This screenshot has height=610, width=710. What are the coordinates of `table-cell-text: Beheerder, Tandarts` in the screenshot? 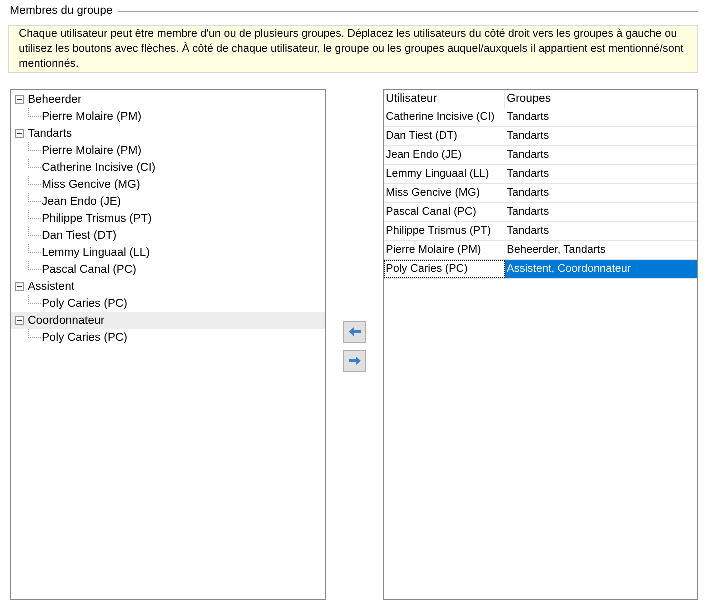 It's located at (556, 250).